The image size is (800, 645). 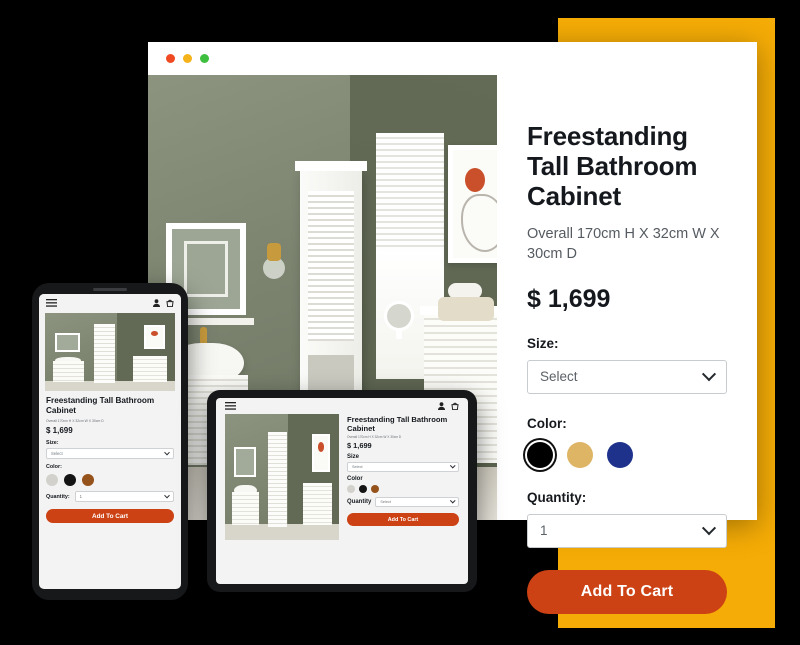 I want to click on mobile-product-dimensions: Overall 170cm H X 32cm W X 30cm D, so click(x=75, y=421).